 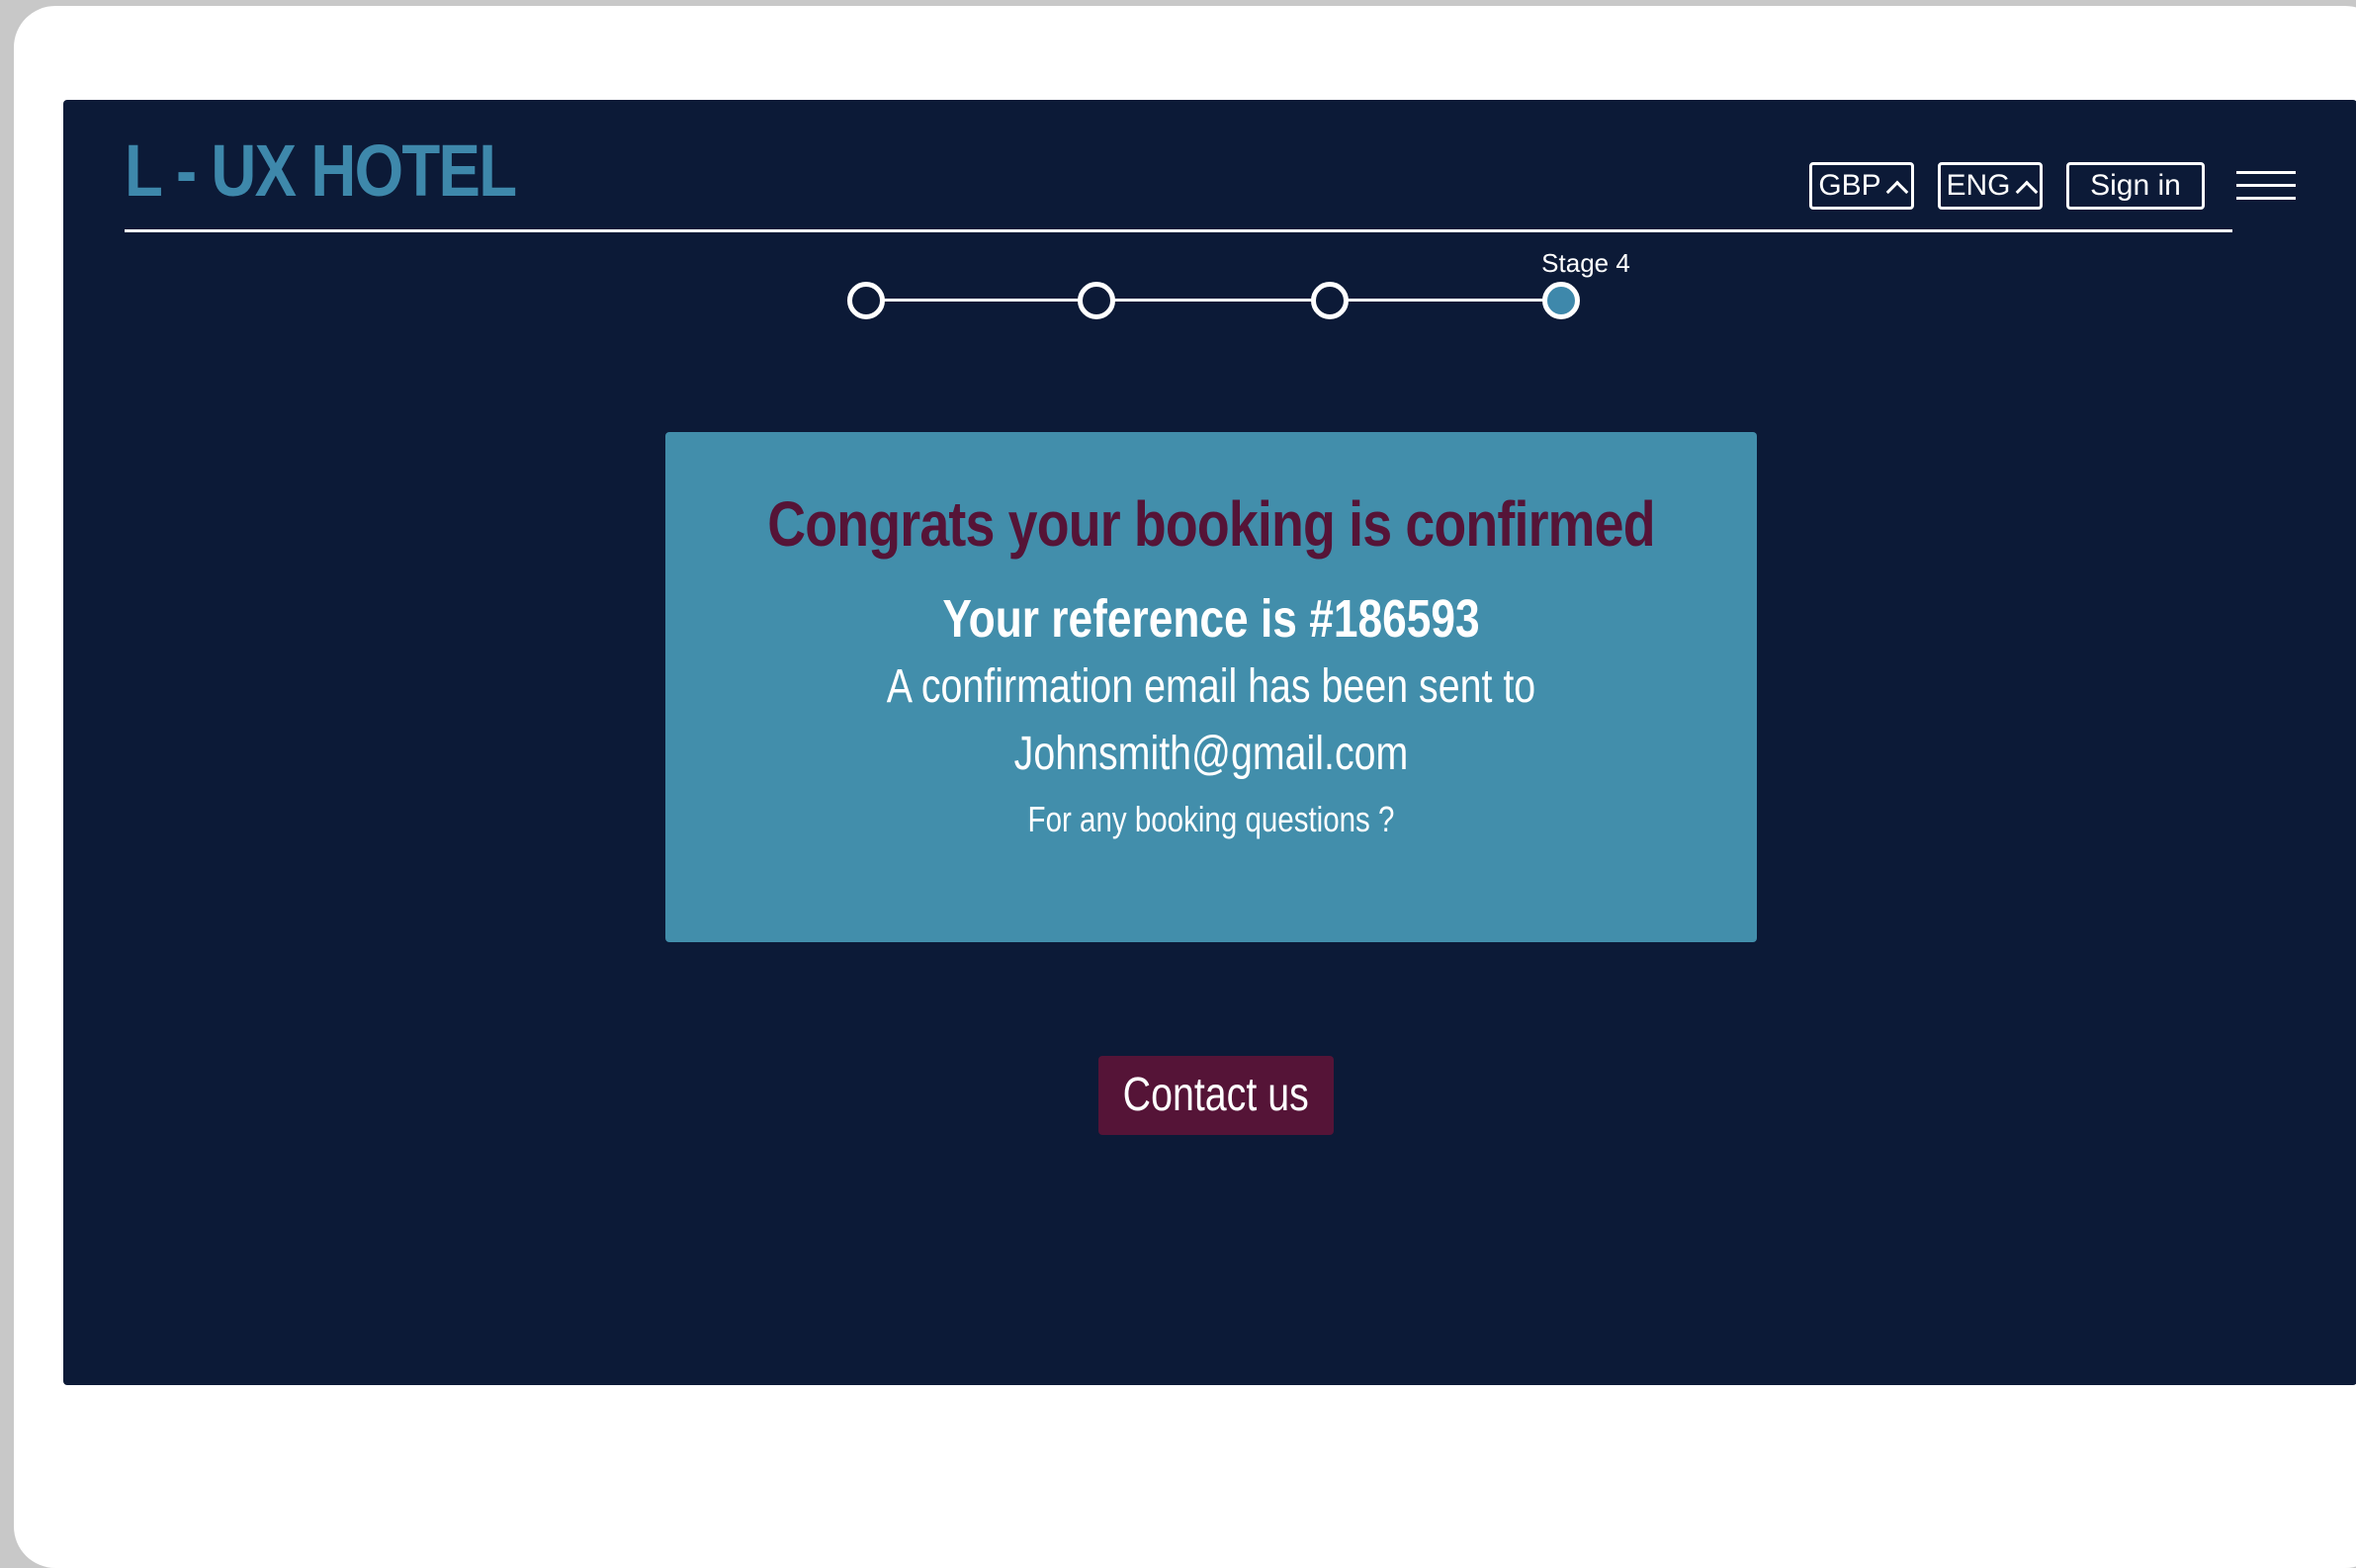 What do you see at coordinates (1211, 754) in the screenshot?
I see `confirmation-email-address: Johnsmith@gmail.com` at bounding box center [1211, 754].